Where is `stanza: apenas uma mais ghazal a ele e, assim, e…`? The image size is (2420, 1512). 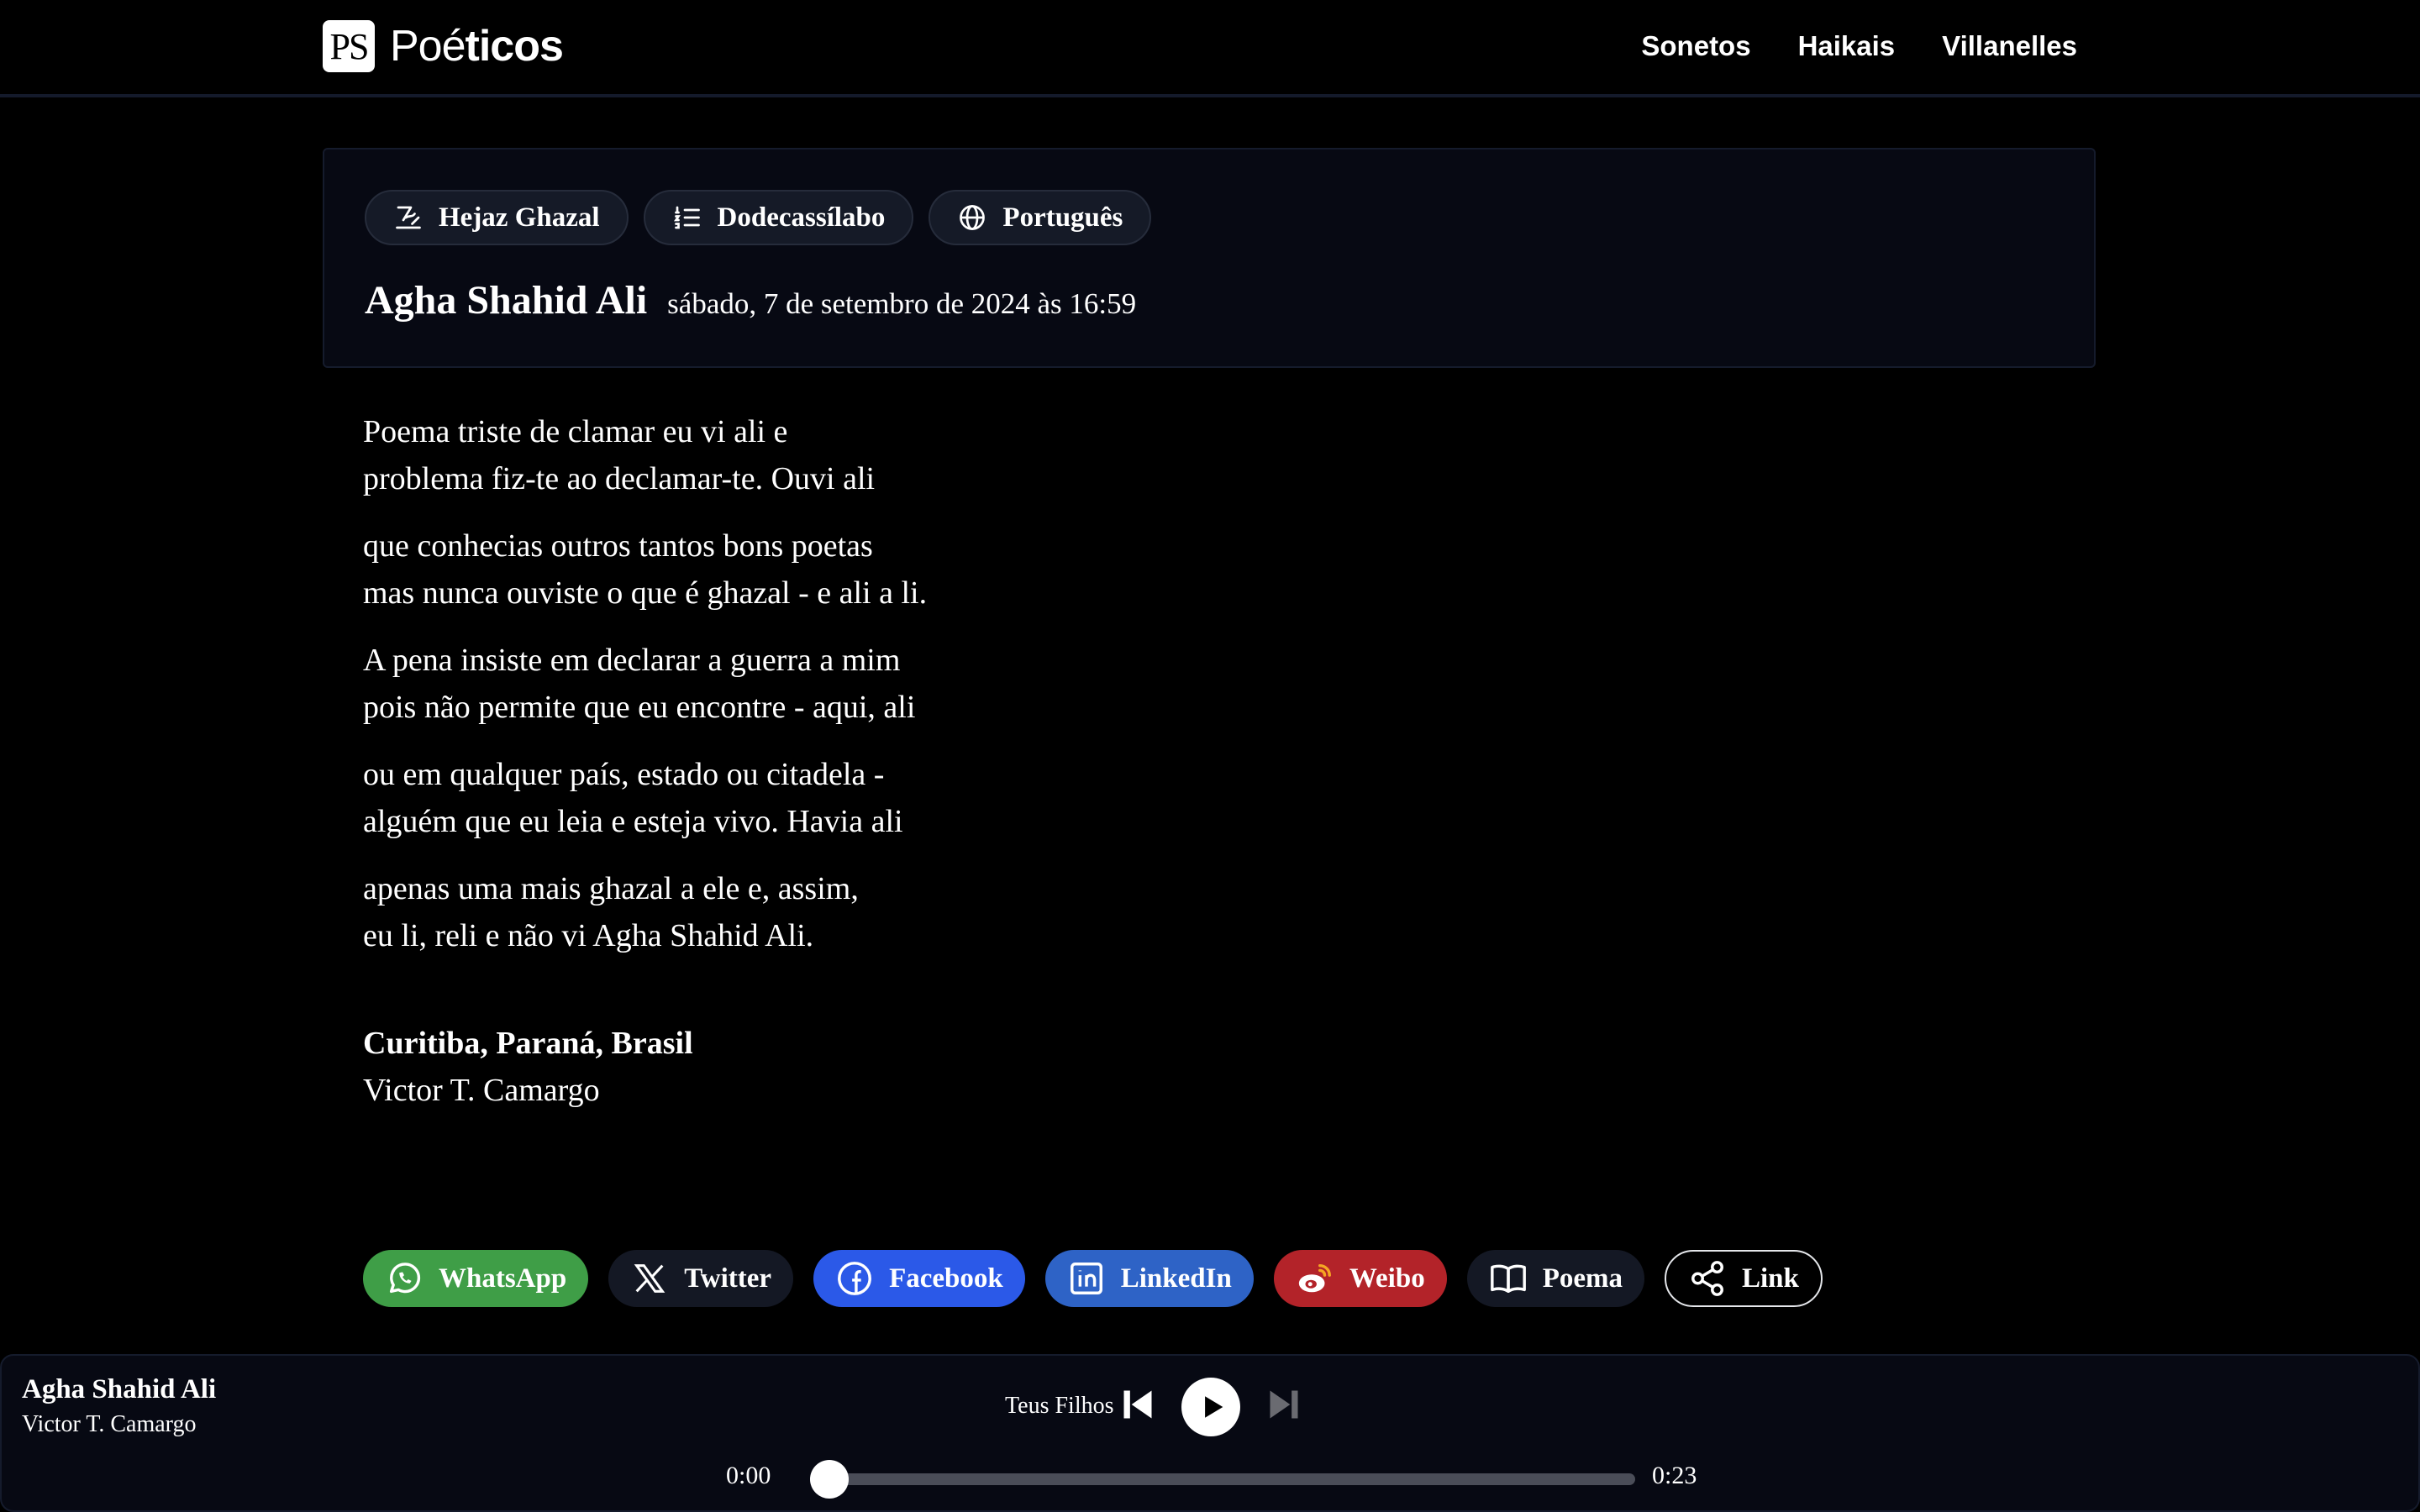 stanza: apenas uma mais ghazal a ele e, assim, e… is located at coordinates (645, 912).